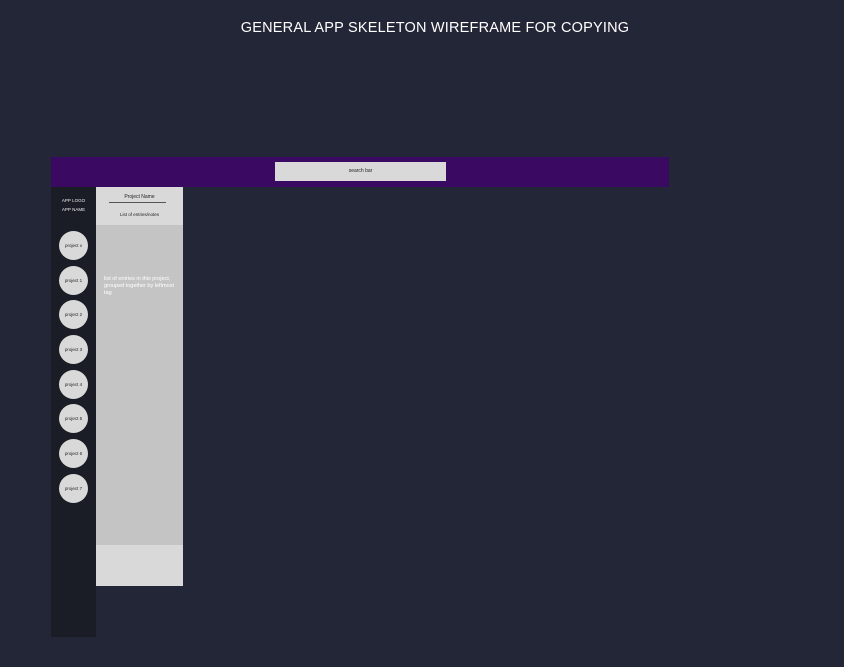 This screenshot has width=844, height=667. Describe the element at coordinates (139, 197) in the screenshot. I see `project-name: Project Name` at that location.